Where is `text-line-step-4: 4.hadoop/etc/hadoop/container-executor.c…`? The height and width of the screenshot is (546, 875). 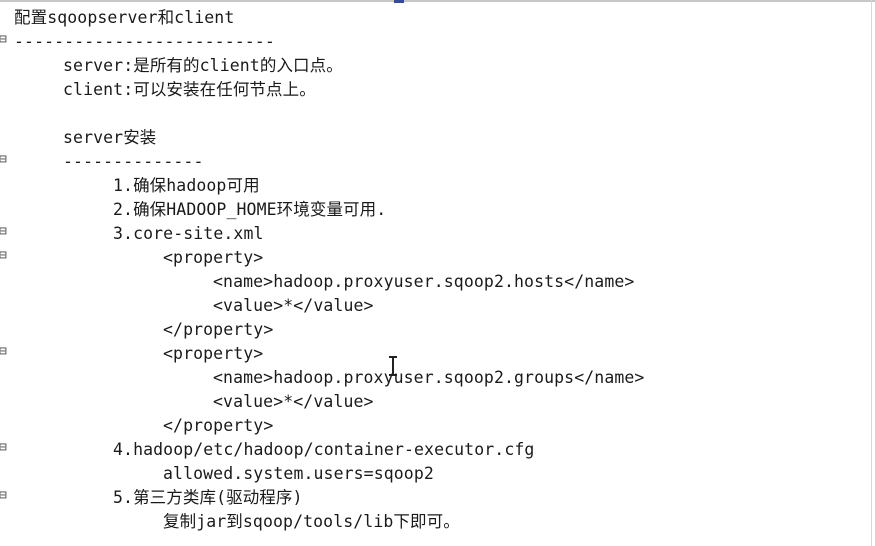 text-line-step-4: 4.hadoop/etc/hadoop/container-executor.c… is located at coordinates (324, 449).